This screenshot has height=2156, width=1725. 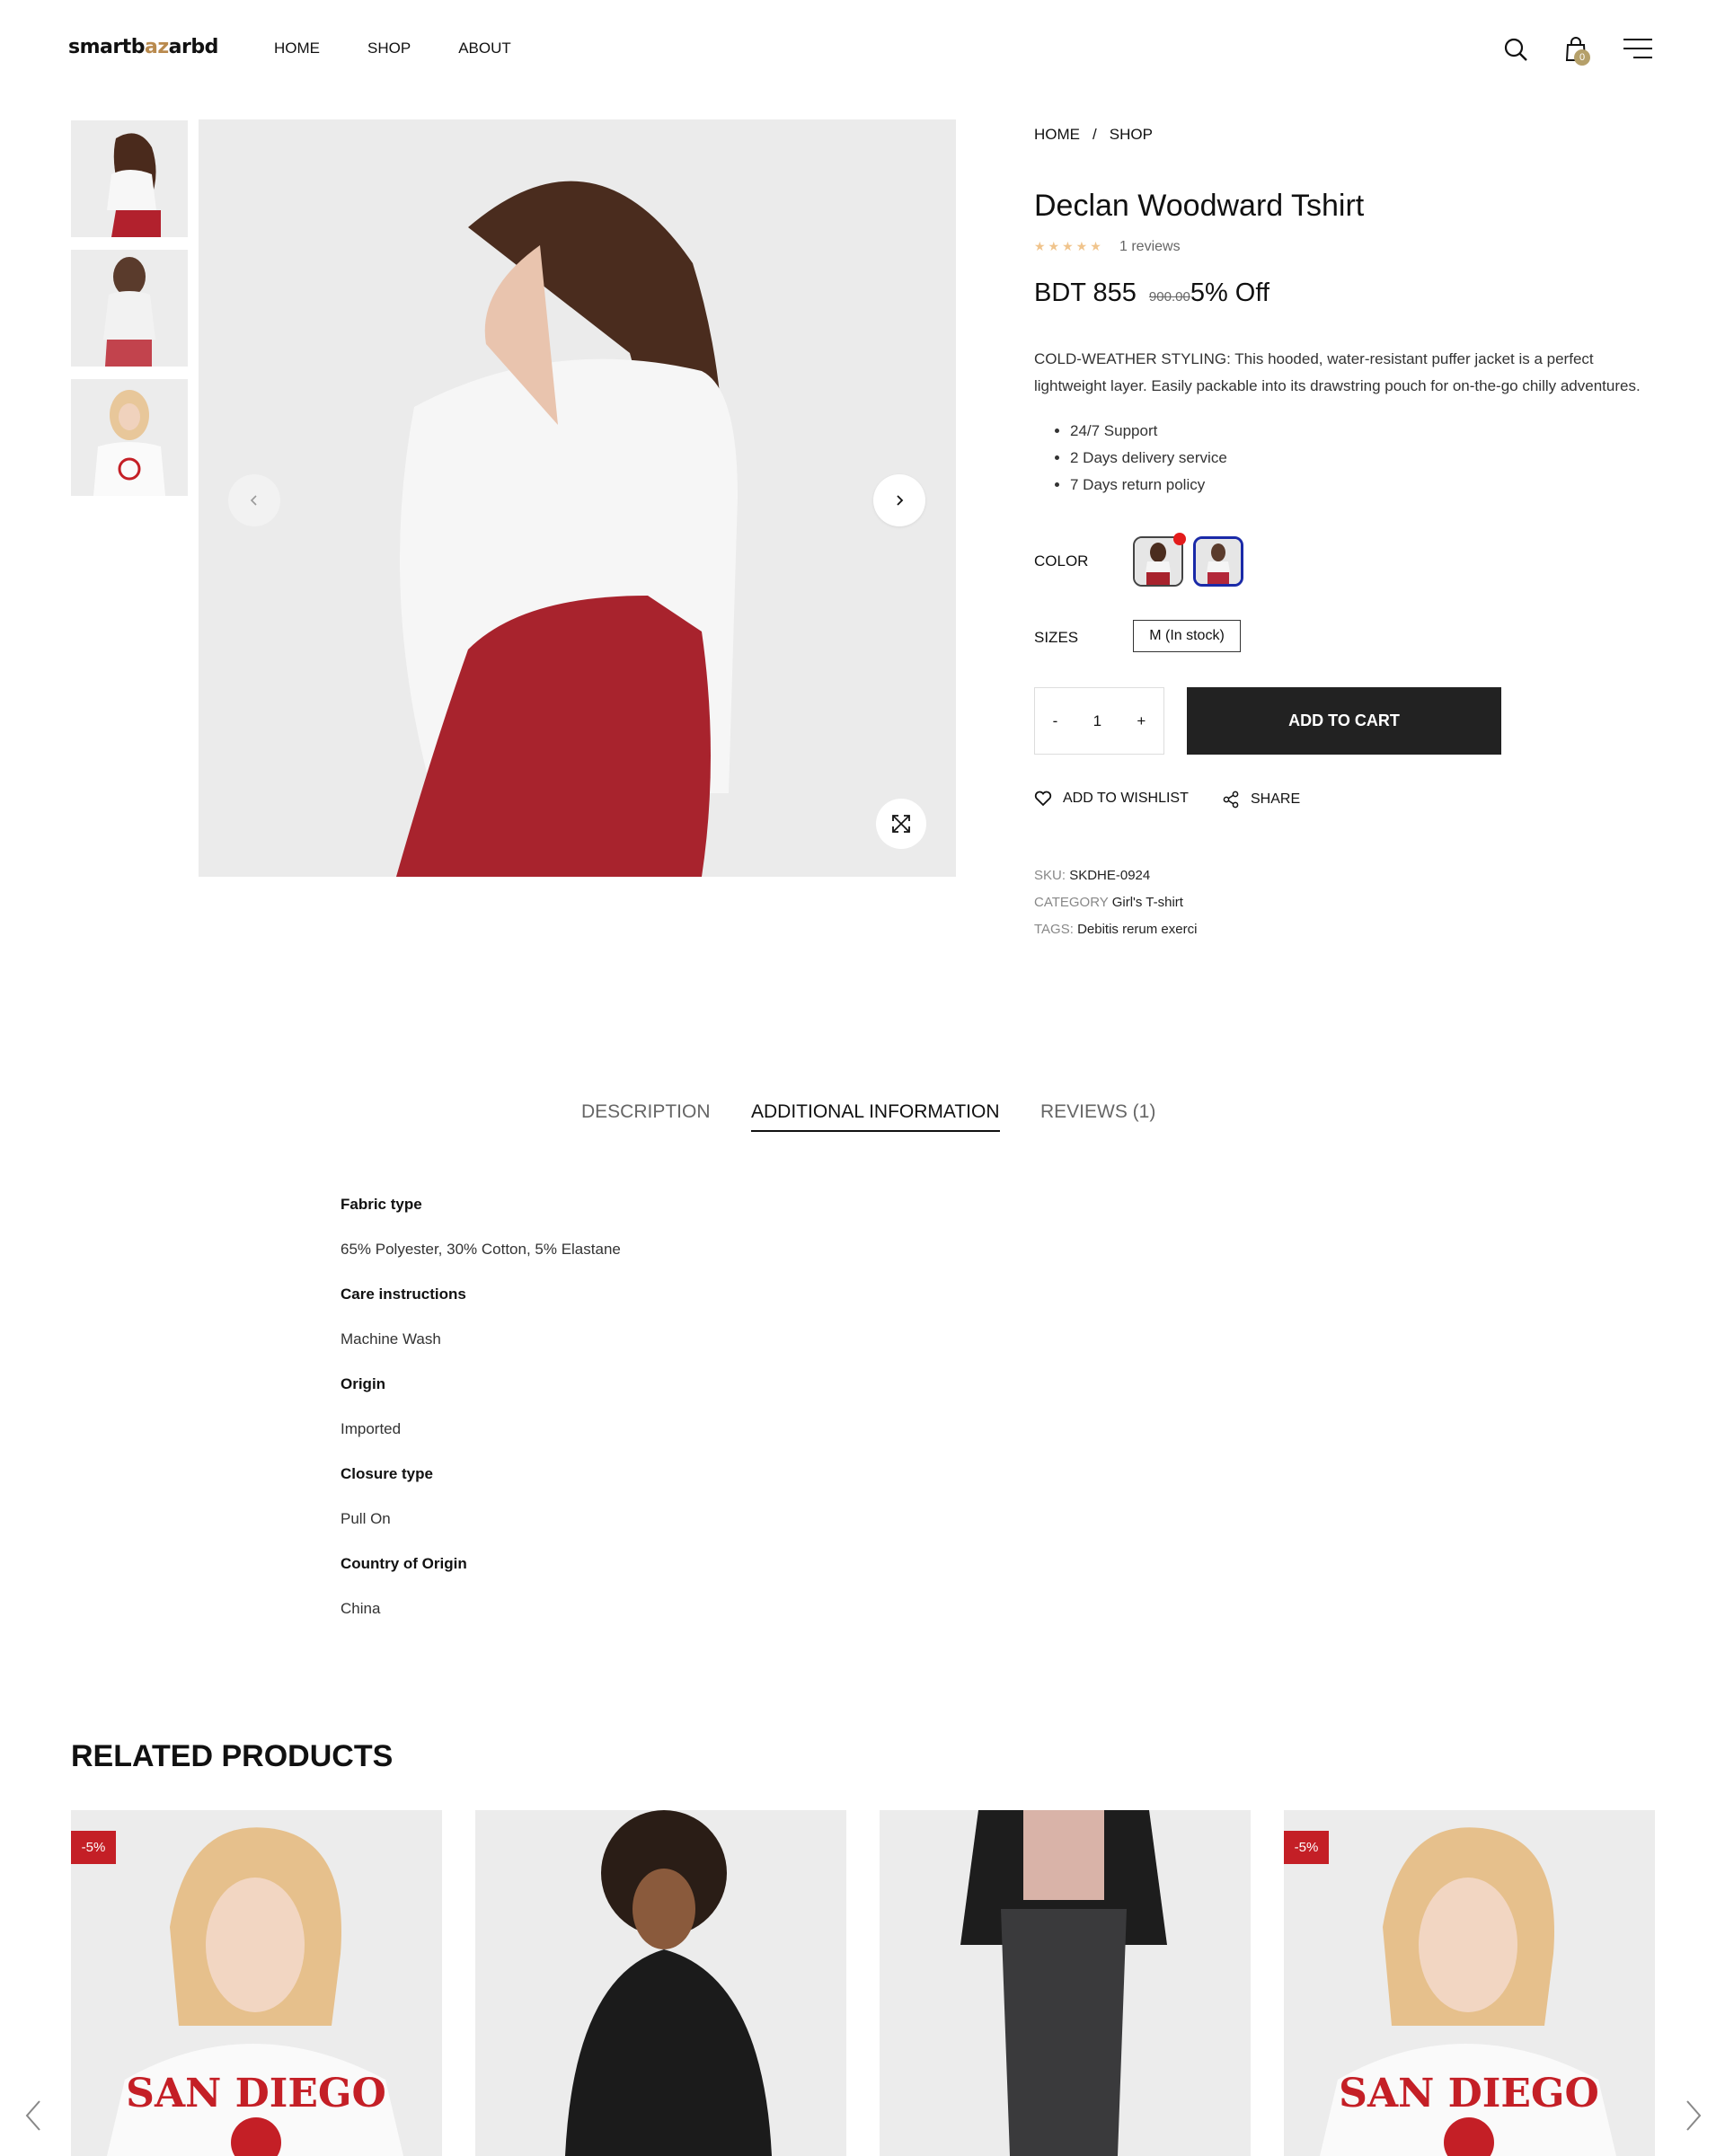 I want to click on share-icon, so click(x=1231, y=799).